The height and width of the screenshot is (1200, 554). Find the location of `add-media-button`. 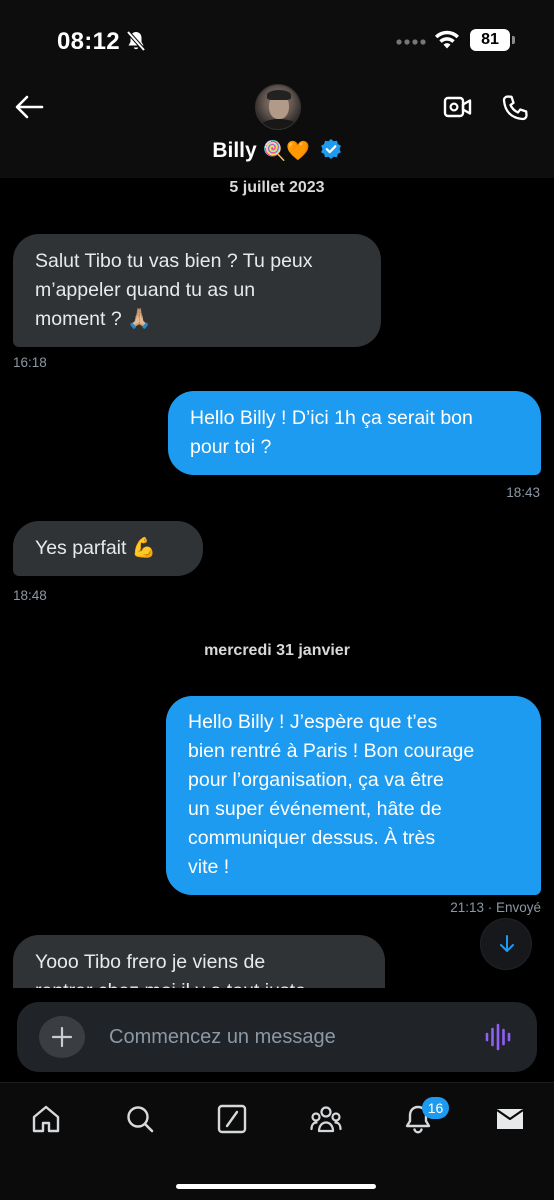

add-media-button is located at coordinates (62, 1037).